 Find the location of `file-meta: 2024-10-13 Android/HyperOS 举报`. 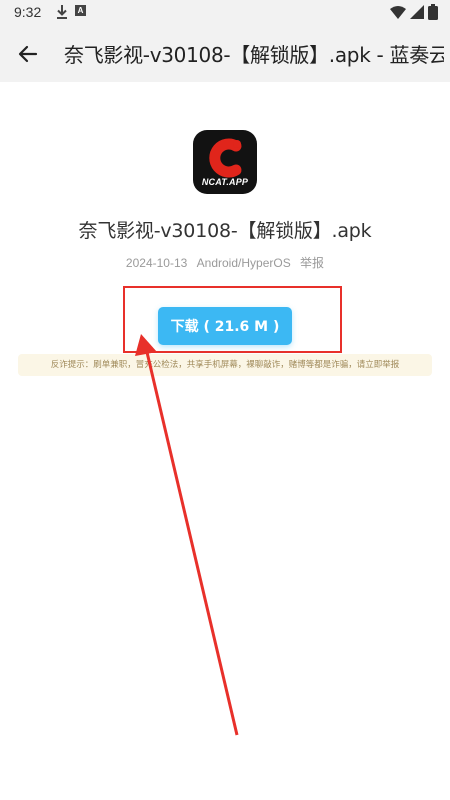

file-meta: 2024-10-13 Android/HyperOS 举报 is located at coordinates (225, 262).